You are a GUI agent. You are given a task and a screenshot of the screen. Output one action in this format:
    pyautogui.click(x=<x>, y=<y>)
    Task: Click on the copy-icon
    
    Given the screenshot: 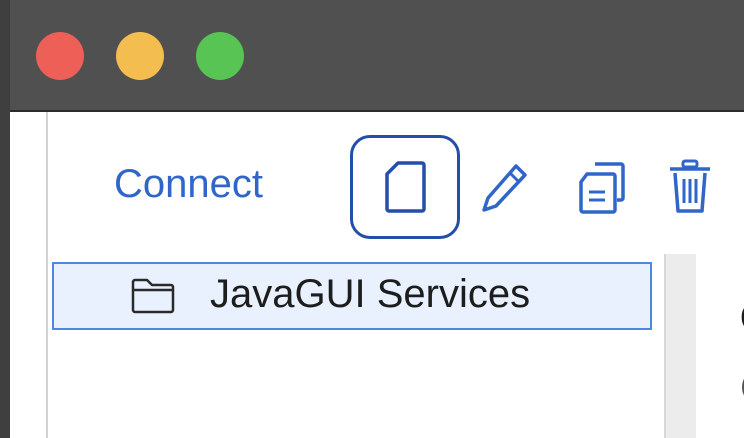 What is the action you would take?
    pyautogui.click(x=602, y=188)
    